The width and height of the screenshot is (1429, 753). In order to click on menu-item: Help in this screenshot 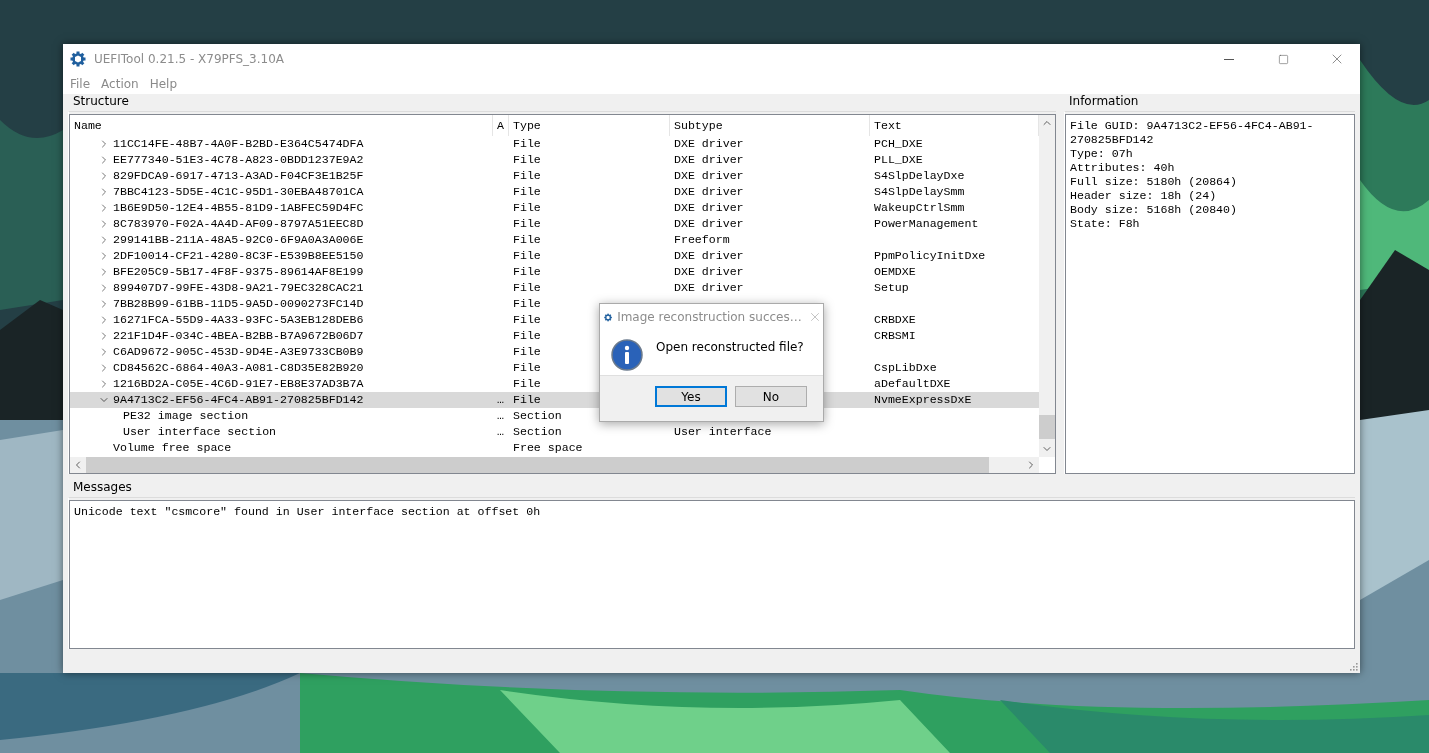, I will do `click(164, 84)`.